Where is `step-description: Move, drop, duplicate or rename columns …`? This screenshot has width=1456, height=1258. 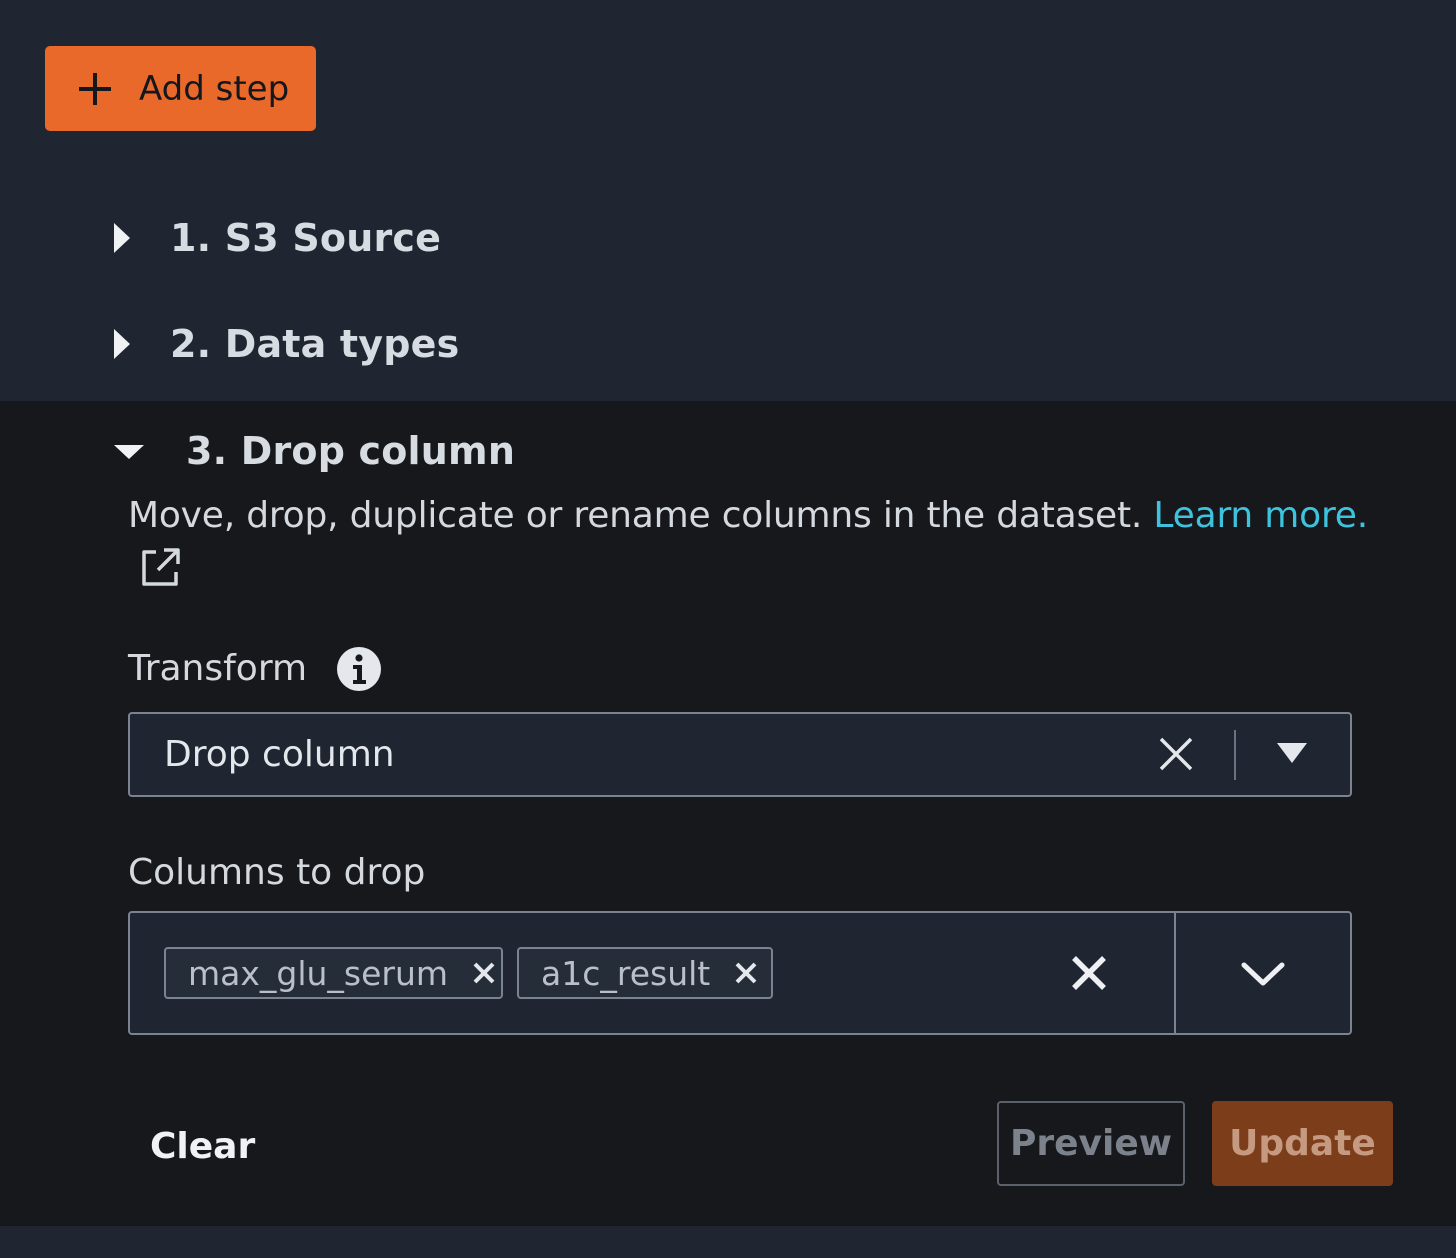 step-description: Move, drop, duplicate or rename columns … is located at coordinates (748, 516).